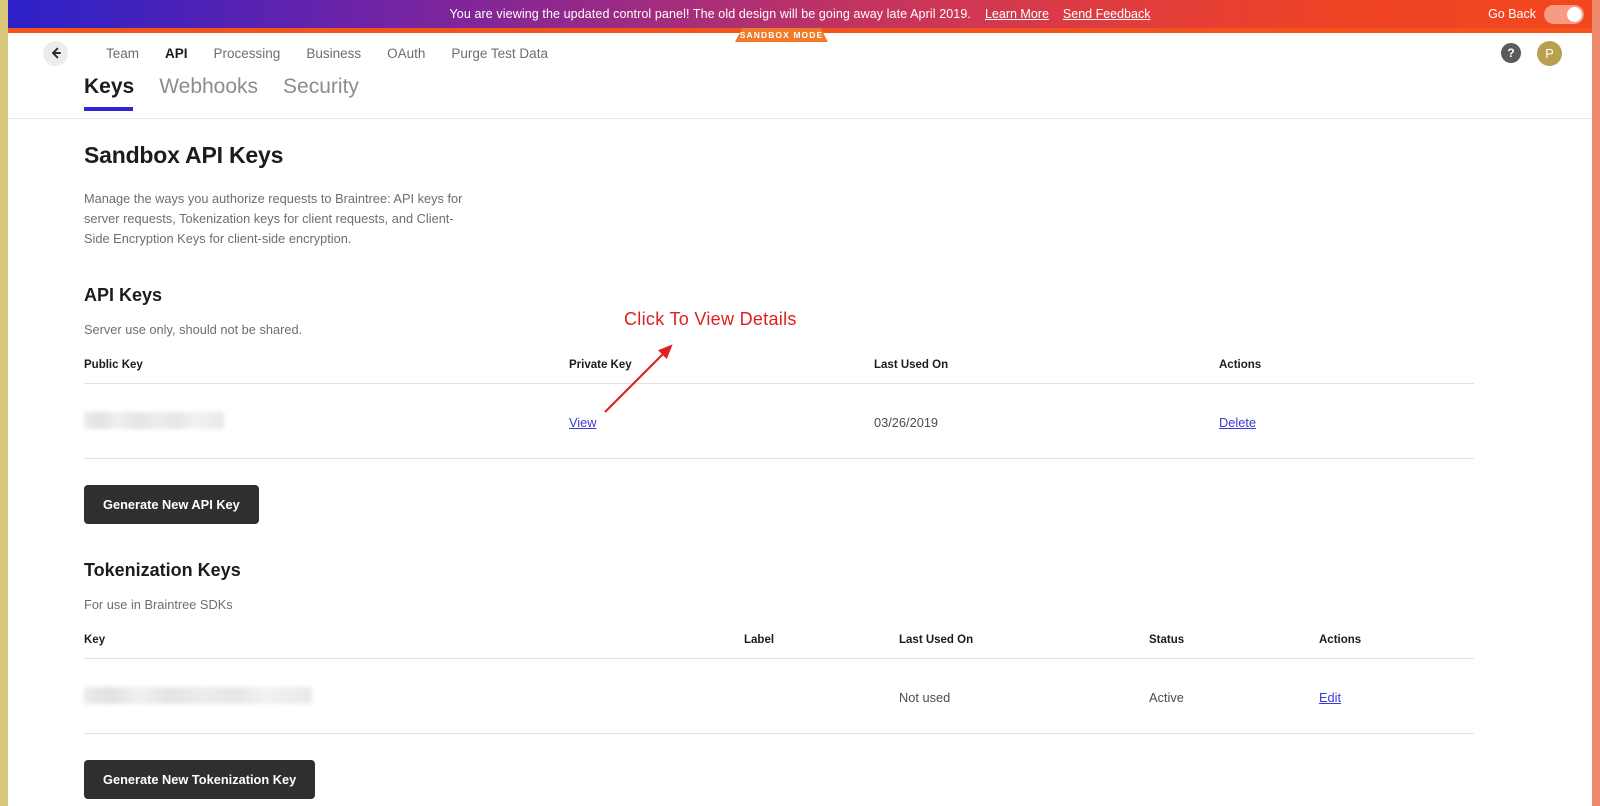  I want to click on delete-api-key-link: Delete, so click(1237, 422).